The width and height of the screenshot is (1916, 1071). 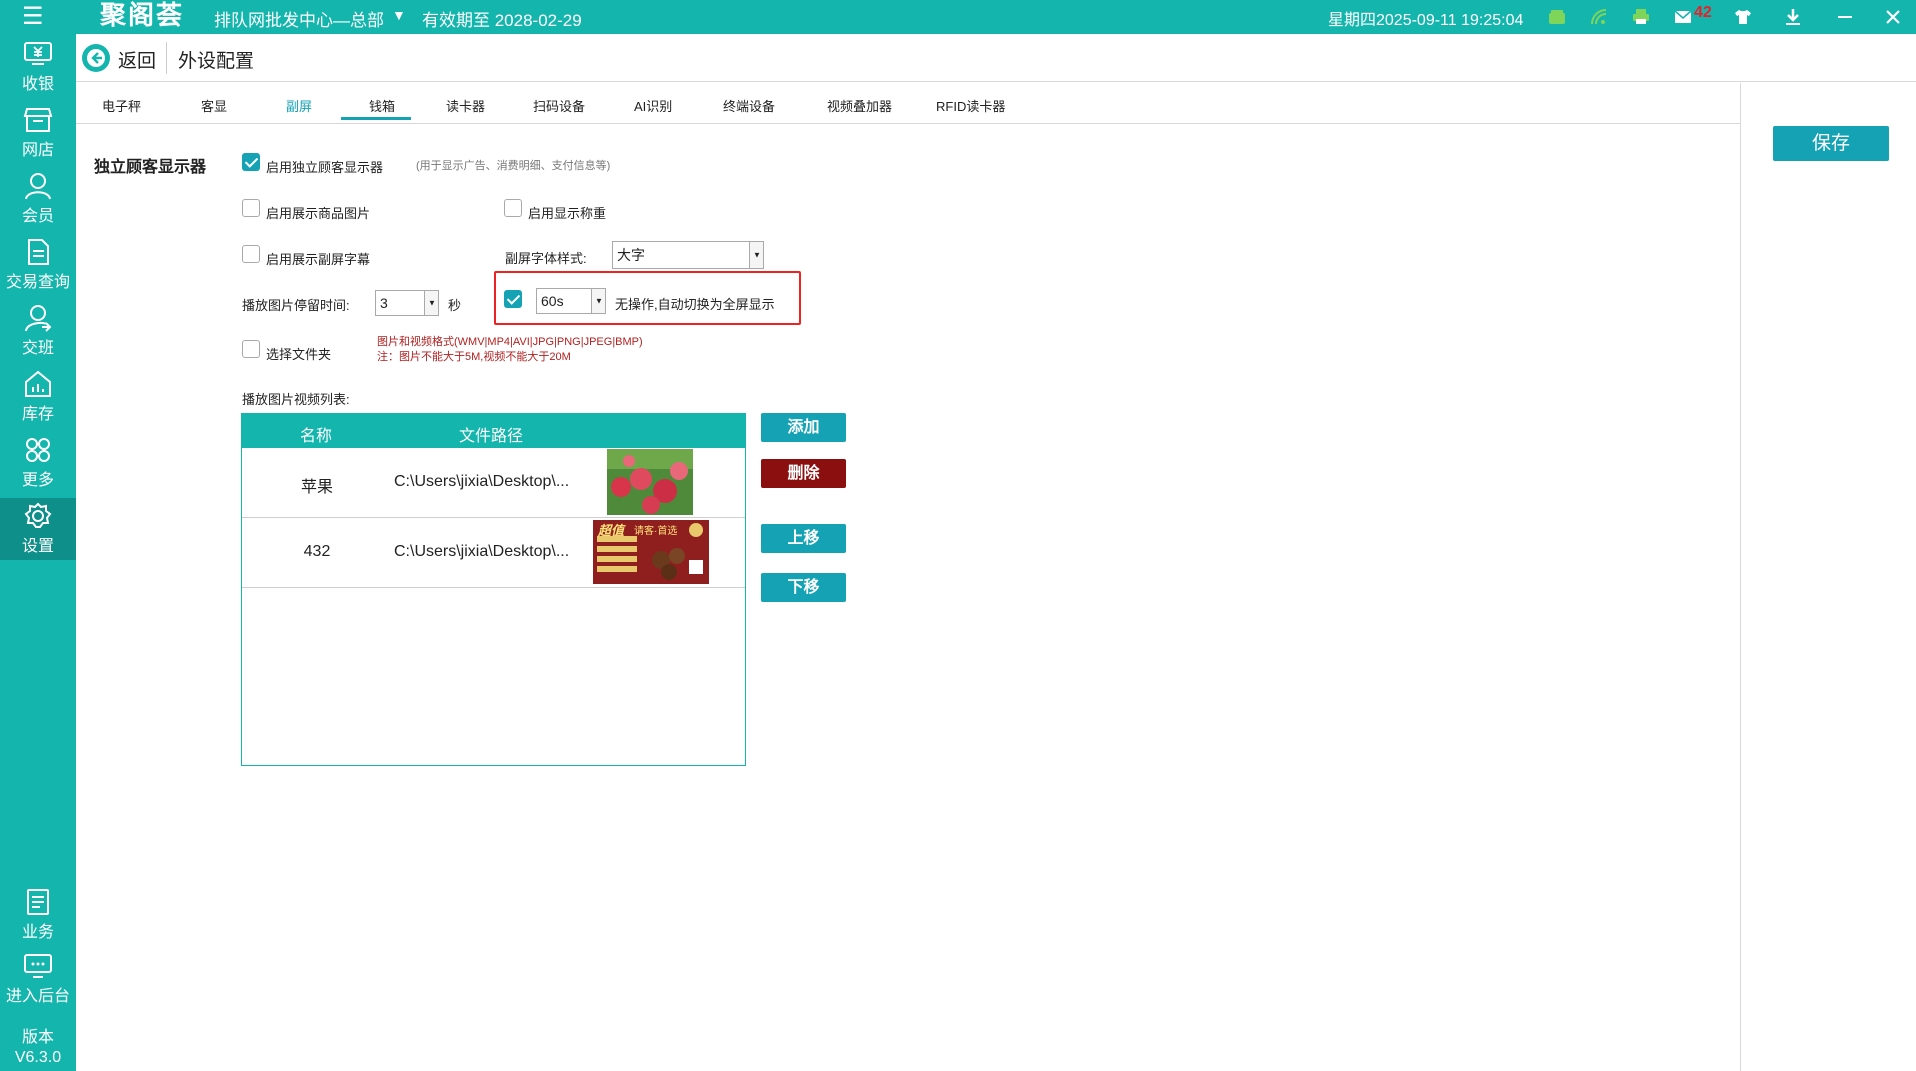 What do you see at coordinates (38, 515) in the screenshot?
I see `settings-icon` at bounding box center [38, 515].